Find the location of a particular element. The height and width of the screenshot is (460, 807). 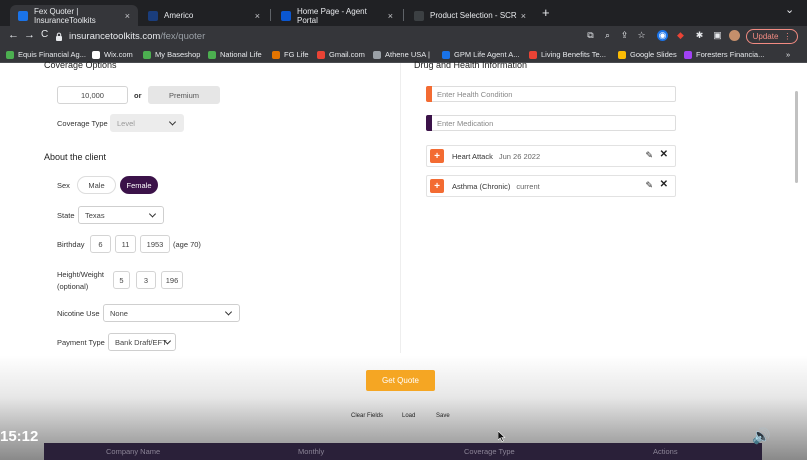

bookmark-label: Athene USA | is located at coordinates (407, 54).